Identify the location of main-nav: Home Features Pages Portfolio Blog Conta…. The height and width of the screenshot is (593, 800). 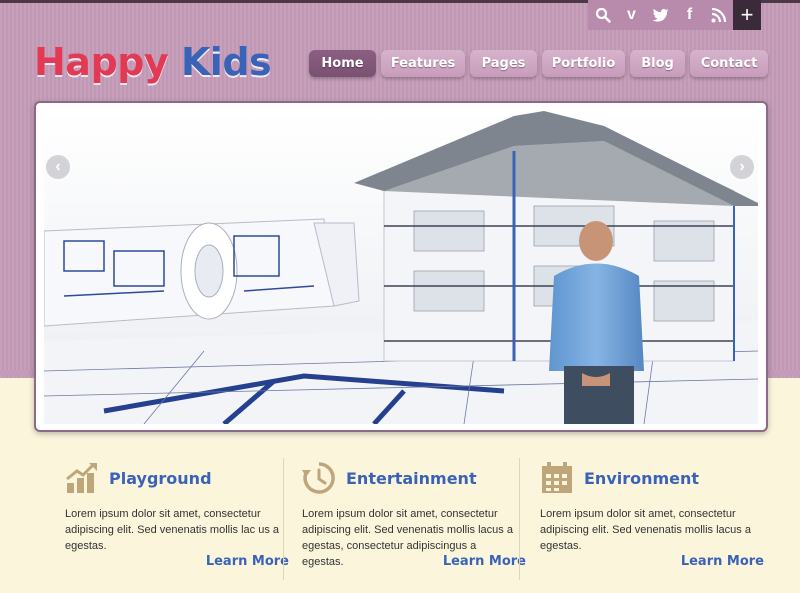
(538, 63).